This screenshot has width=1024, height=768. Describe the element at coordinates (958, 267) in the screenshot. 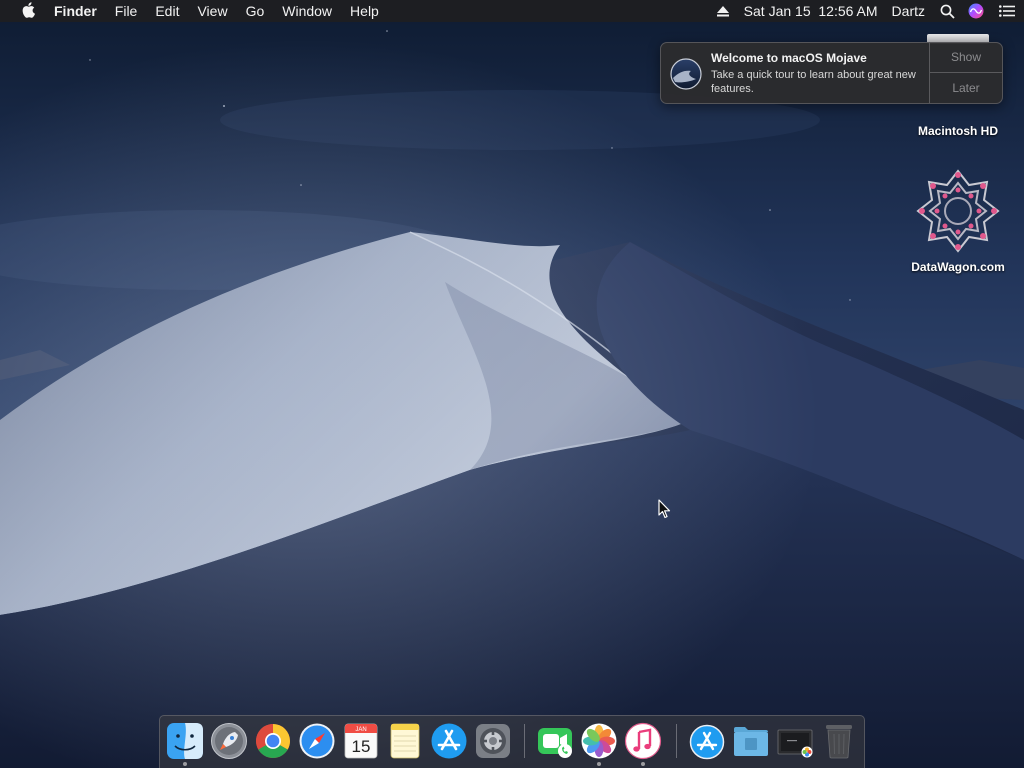

I see `desktop-icon-label: DataWagon.com` at that location.